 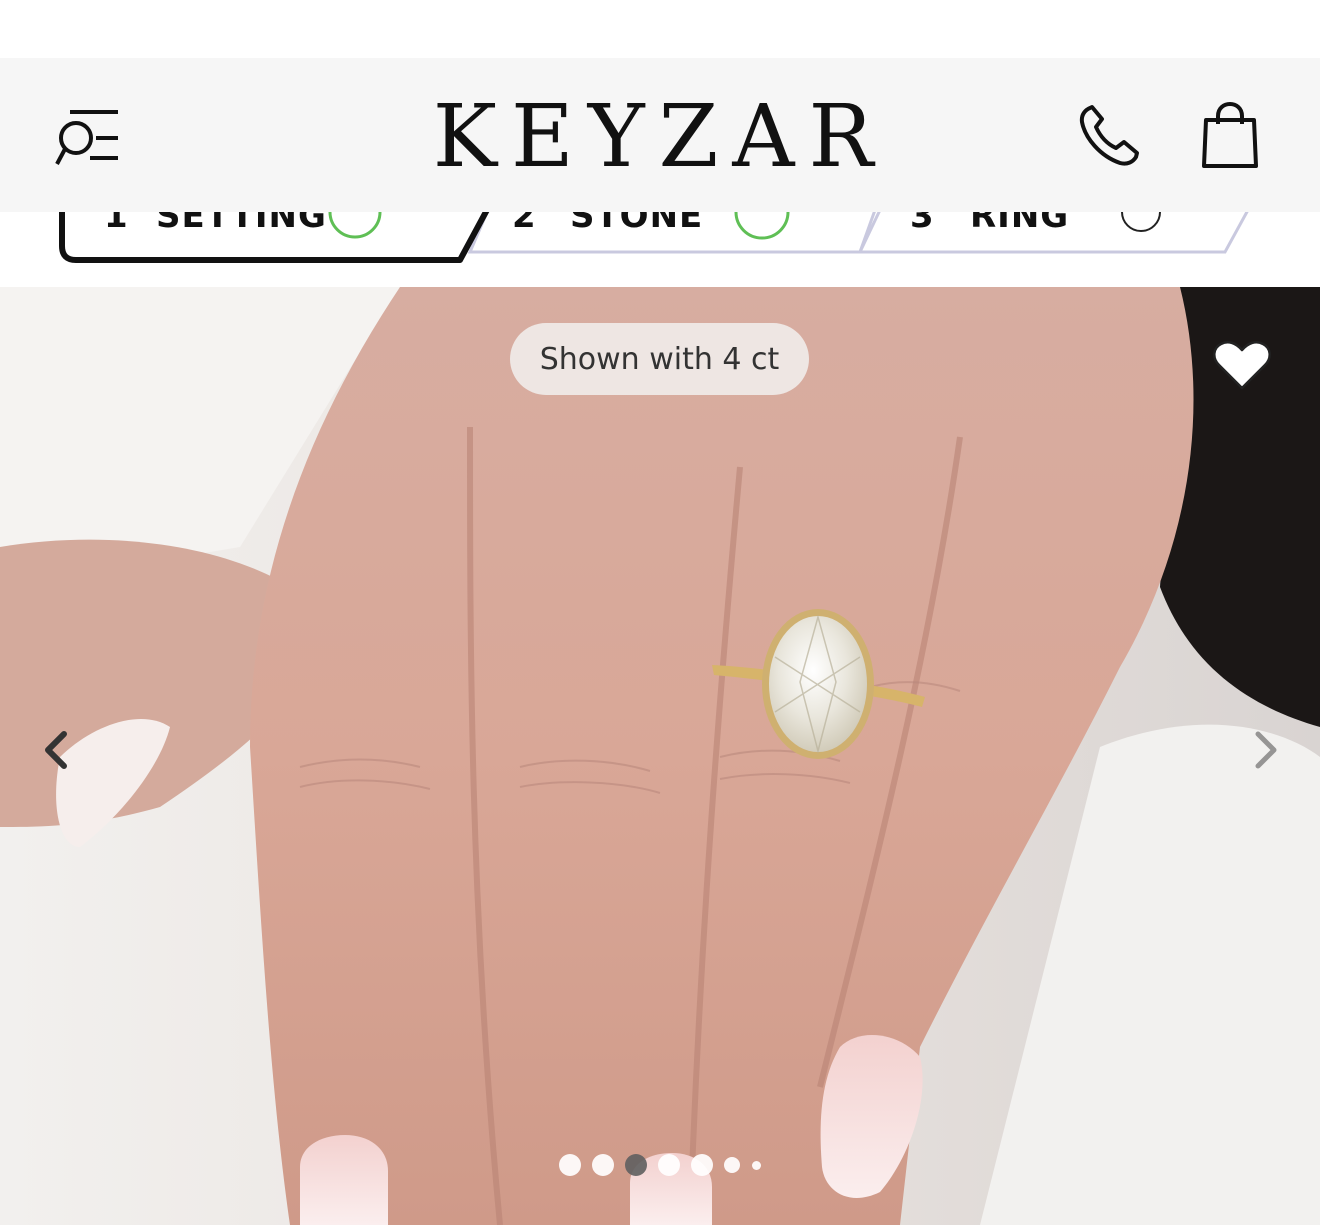 What do you see at coordinates (653, 137) in the screenshot?
I see `brand-logo: KEYZAR` at bounding box center [653, 137].